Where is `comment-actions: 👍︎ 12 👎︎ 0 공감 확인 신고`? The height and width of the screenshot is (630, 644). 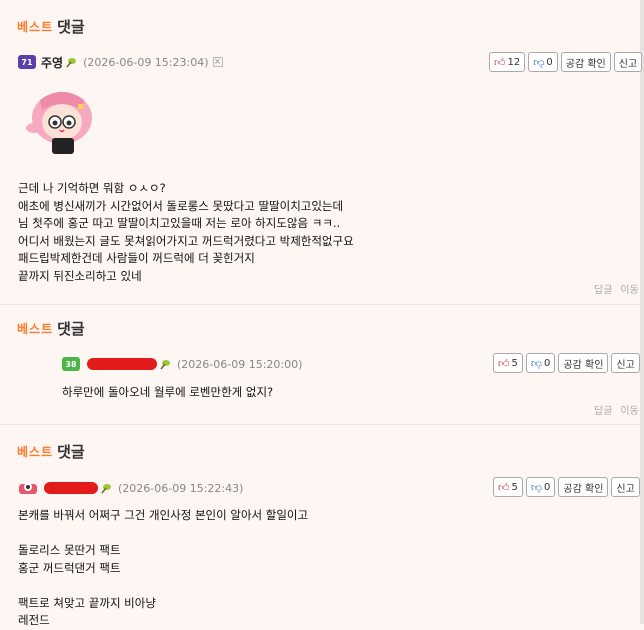 comment-actions: 👍︎ 12 👎︎ 0 공감 확인 신고 is located at coordinates (566, 62).